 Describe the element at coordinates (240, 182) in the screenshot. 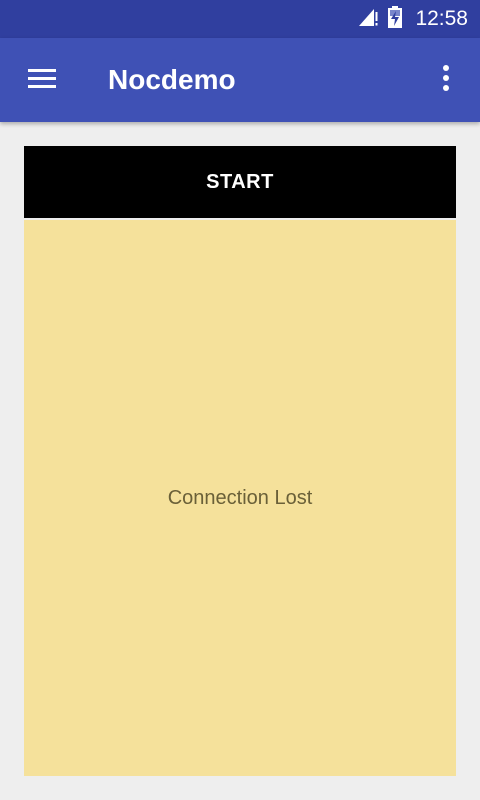

I see `start-button: START` at that location.